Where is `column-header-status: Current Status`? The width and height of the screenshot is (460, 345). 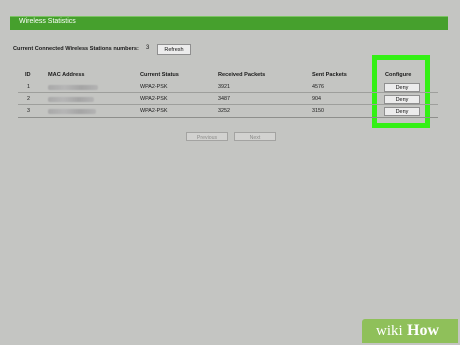 column-header-status: Current Status is located at coordinates (159, 75).